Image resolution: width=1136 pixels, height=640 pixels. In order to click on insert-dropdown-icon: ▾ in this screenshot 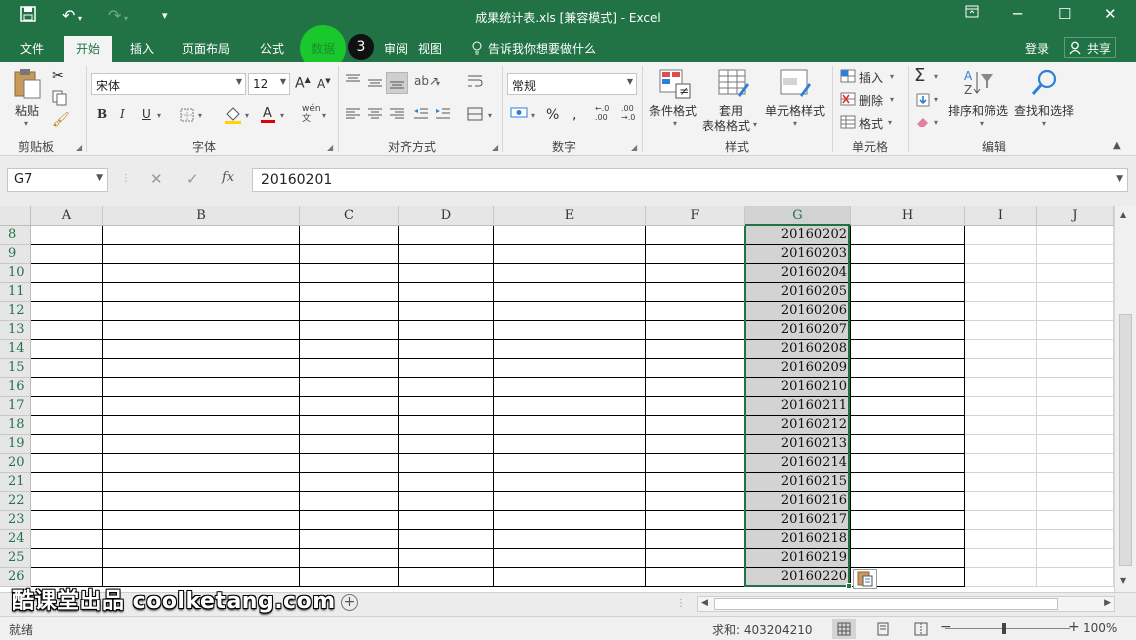, I will do `click(892, 76)`.